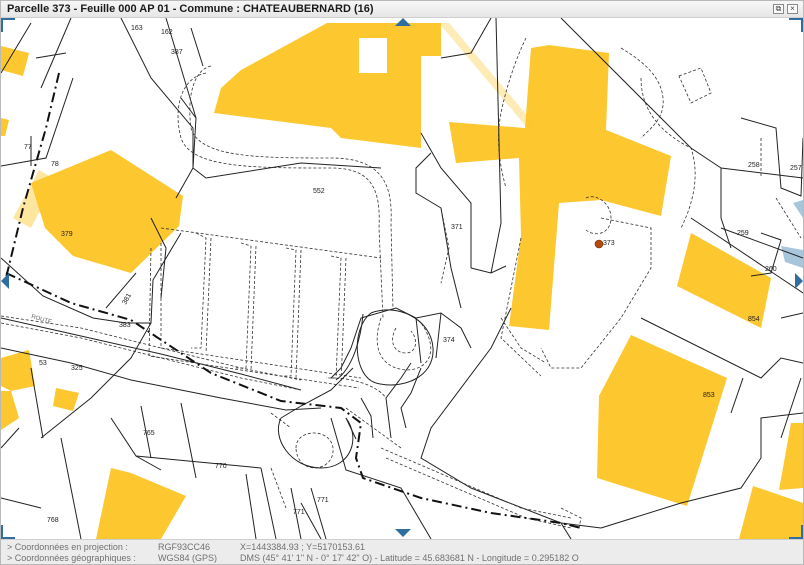  Describe the element at coordinates (487, 76) in the screenshot. I see `building-faded-link` at that location.